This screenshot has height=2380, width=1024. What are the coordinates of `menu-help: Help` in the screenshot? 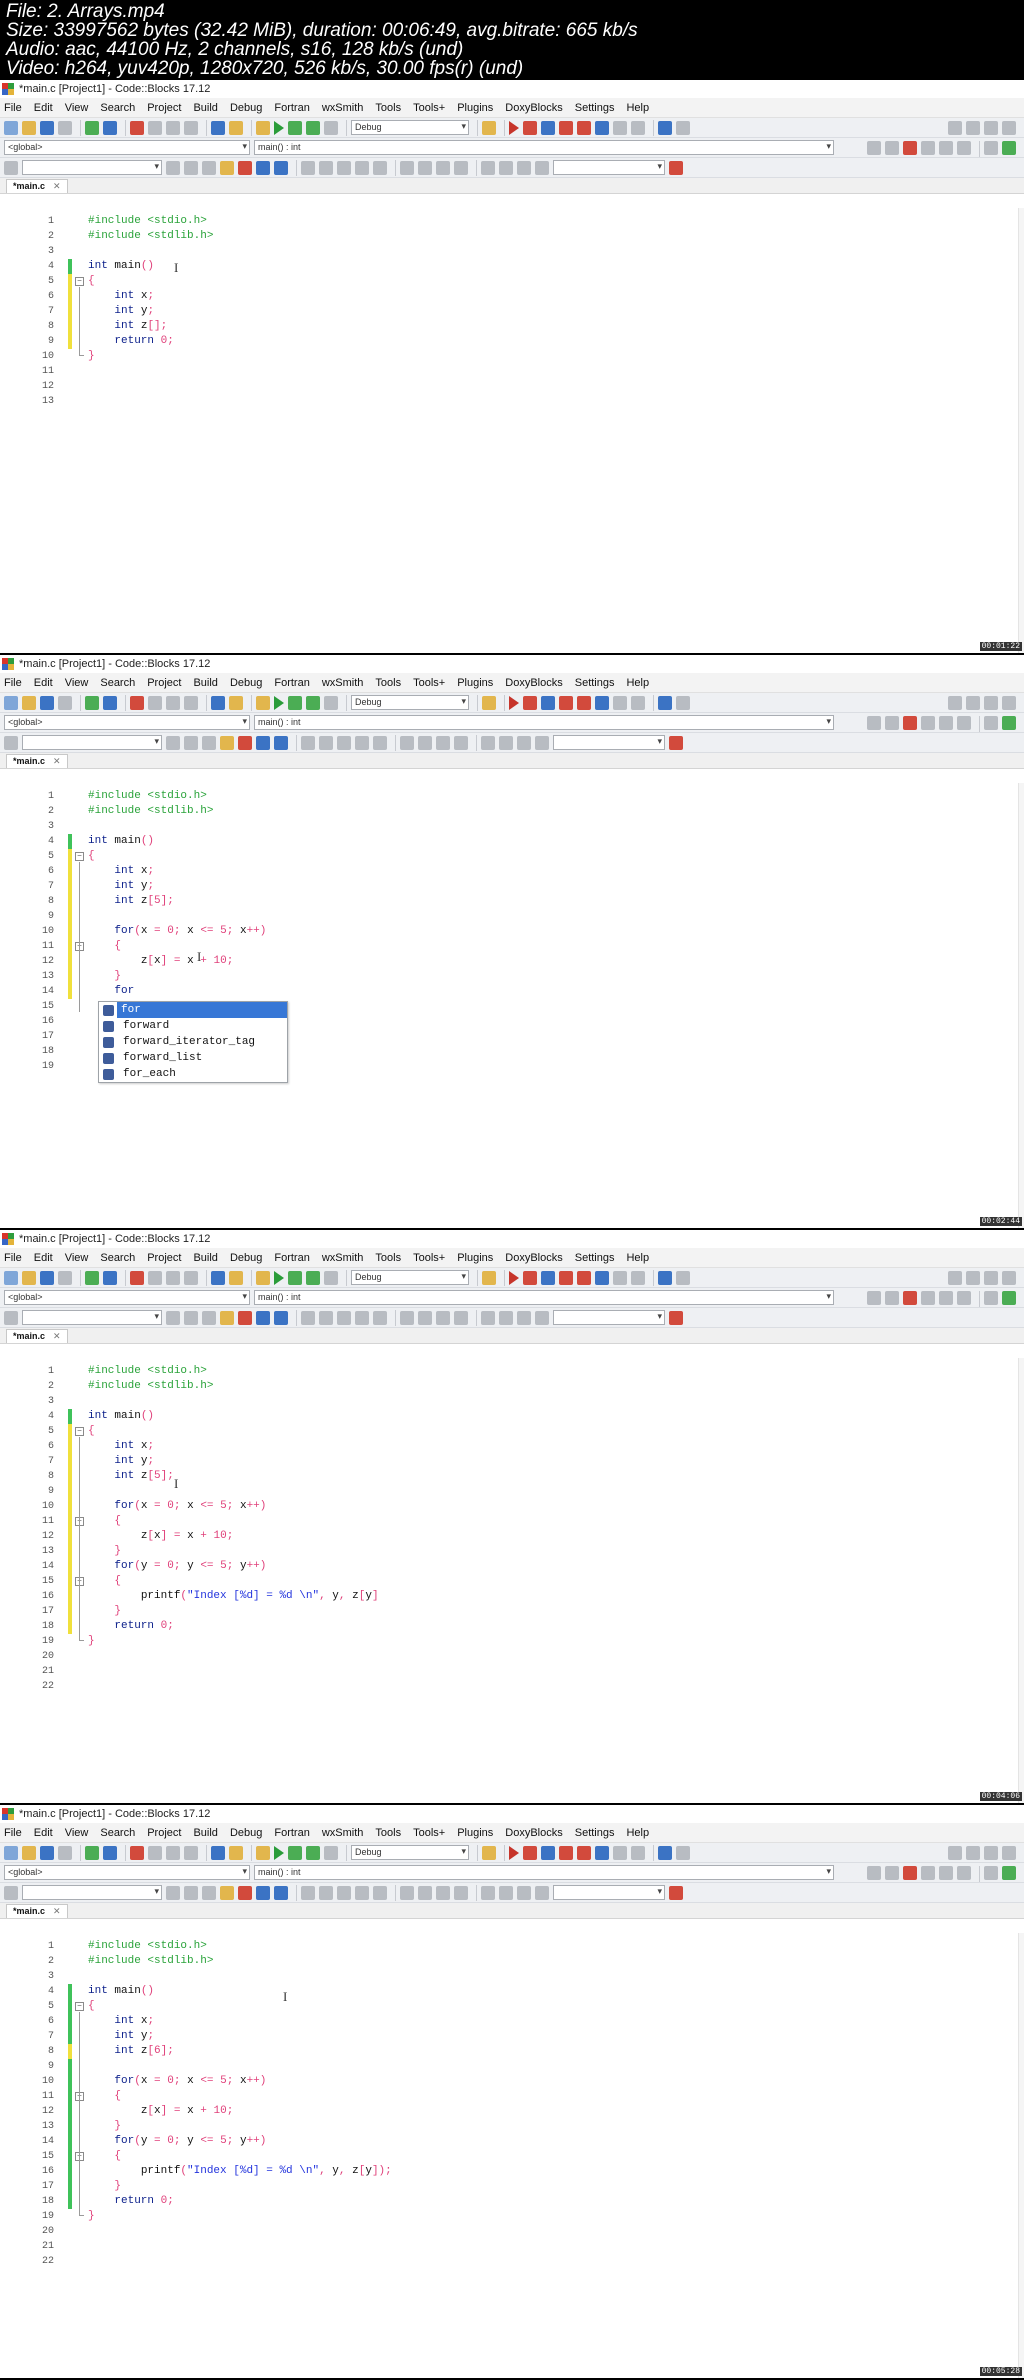 It's located at (637, 683).